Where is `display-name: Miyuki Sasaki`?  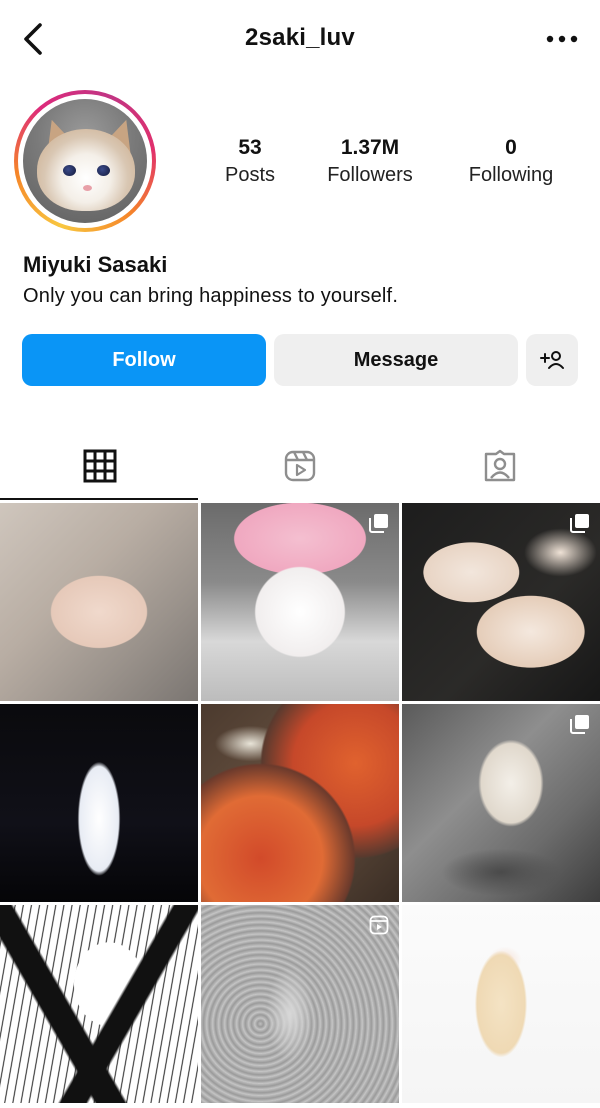 display-name: Miyuki Sasaki is located at coordinates (95, 264).